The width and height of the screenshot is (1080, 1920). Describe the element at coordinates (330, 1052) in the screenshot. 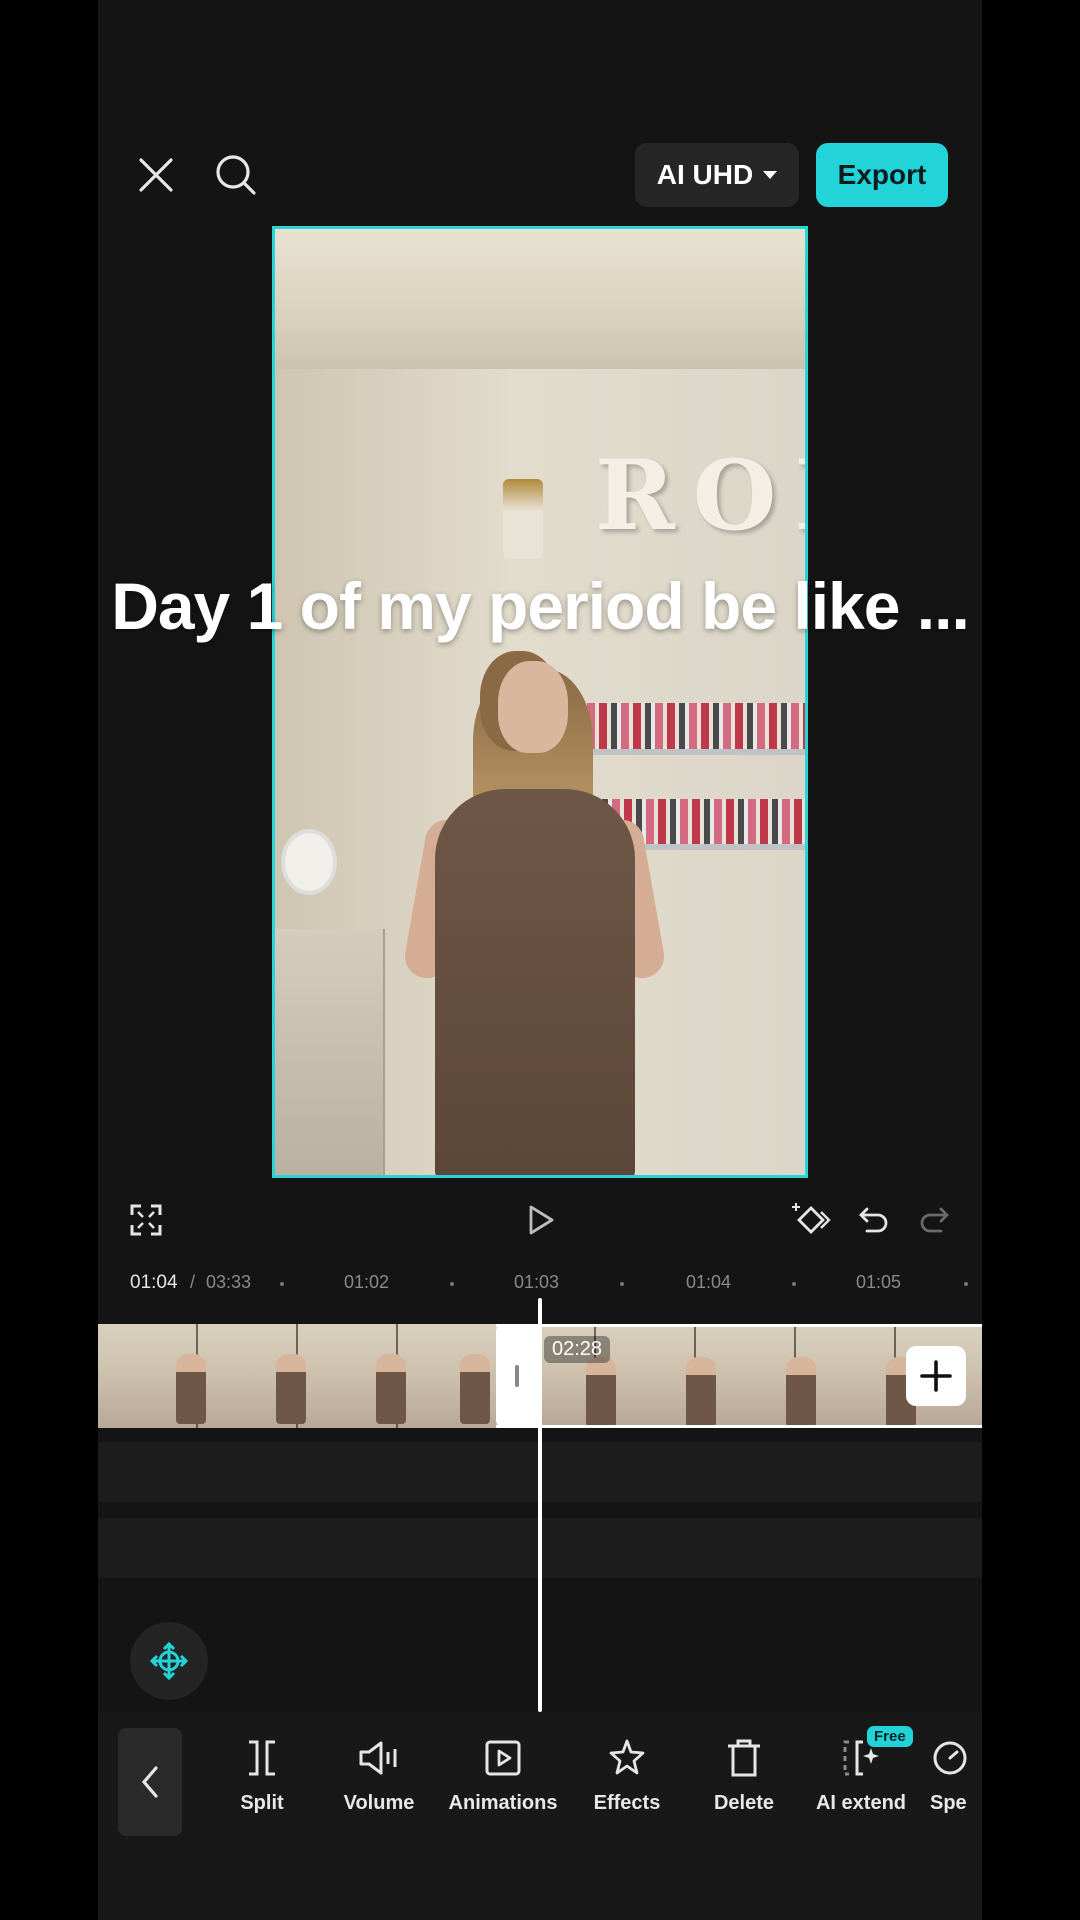

I see `scene-dresser` at that location.